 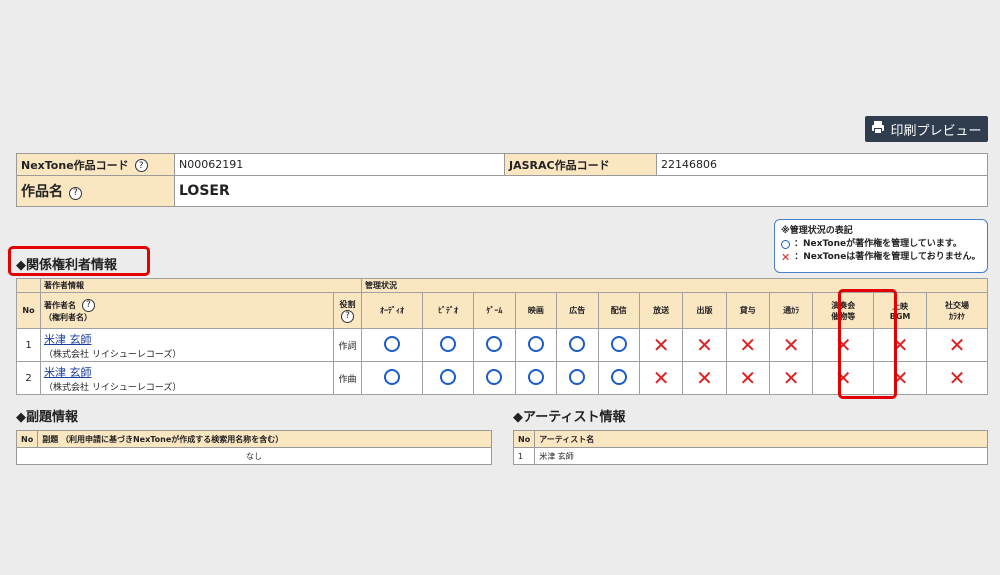 What do you see at coordinates (569, 417) in the screenshot?
I see `artist-section-title: ◆アーティスト情報` at bounding box center [569, 417].